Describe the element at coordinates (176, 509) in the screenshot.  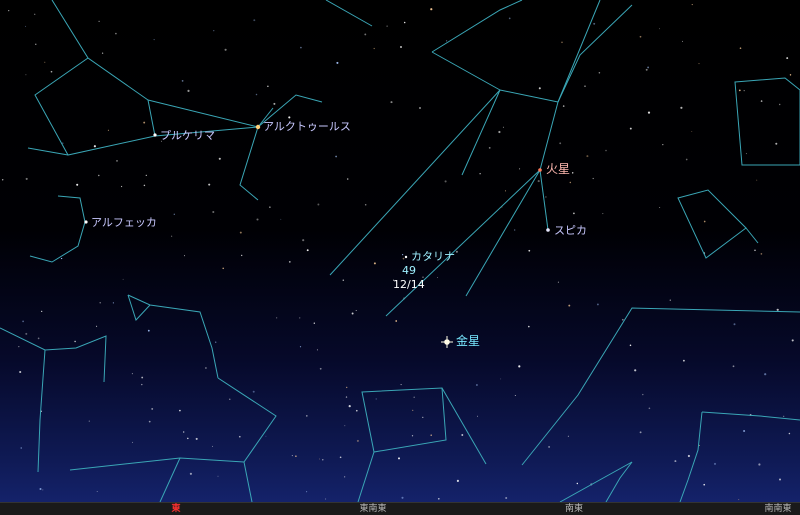
I see `direction-east: 東` at that location.